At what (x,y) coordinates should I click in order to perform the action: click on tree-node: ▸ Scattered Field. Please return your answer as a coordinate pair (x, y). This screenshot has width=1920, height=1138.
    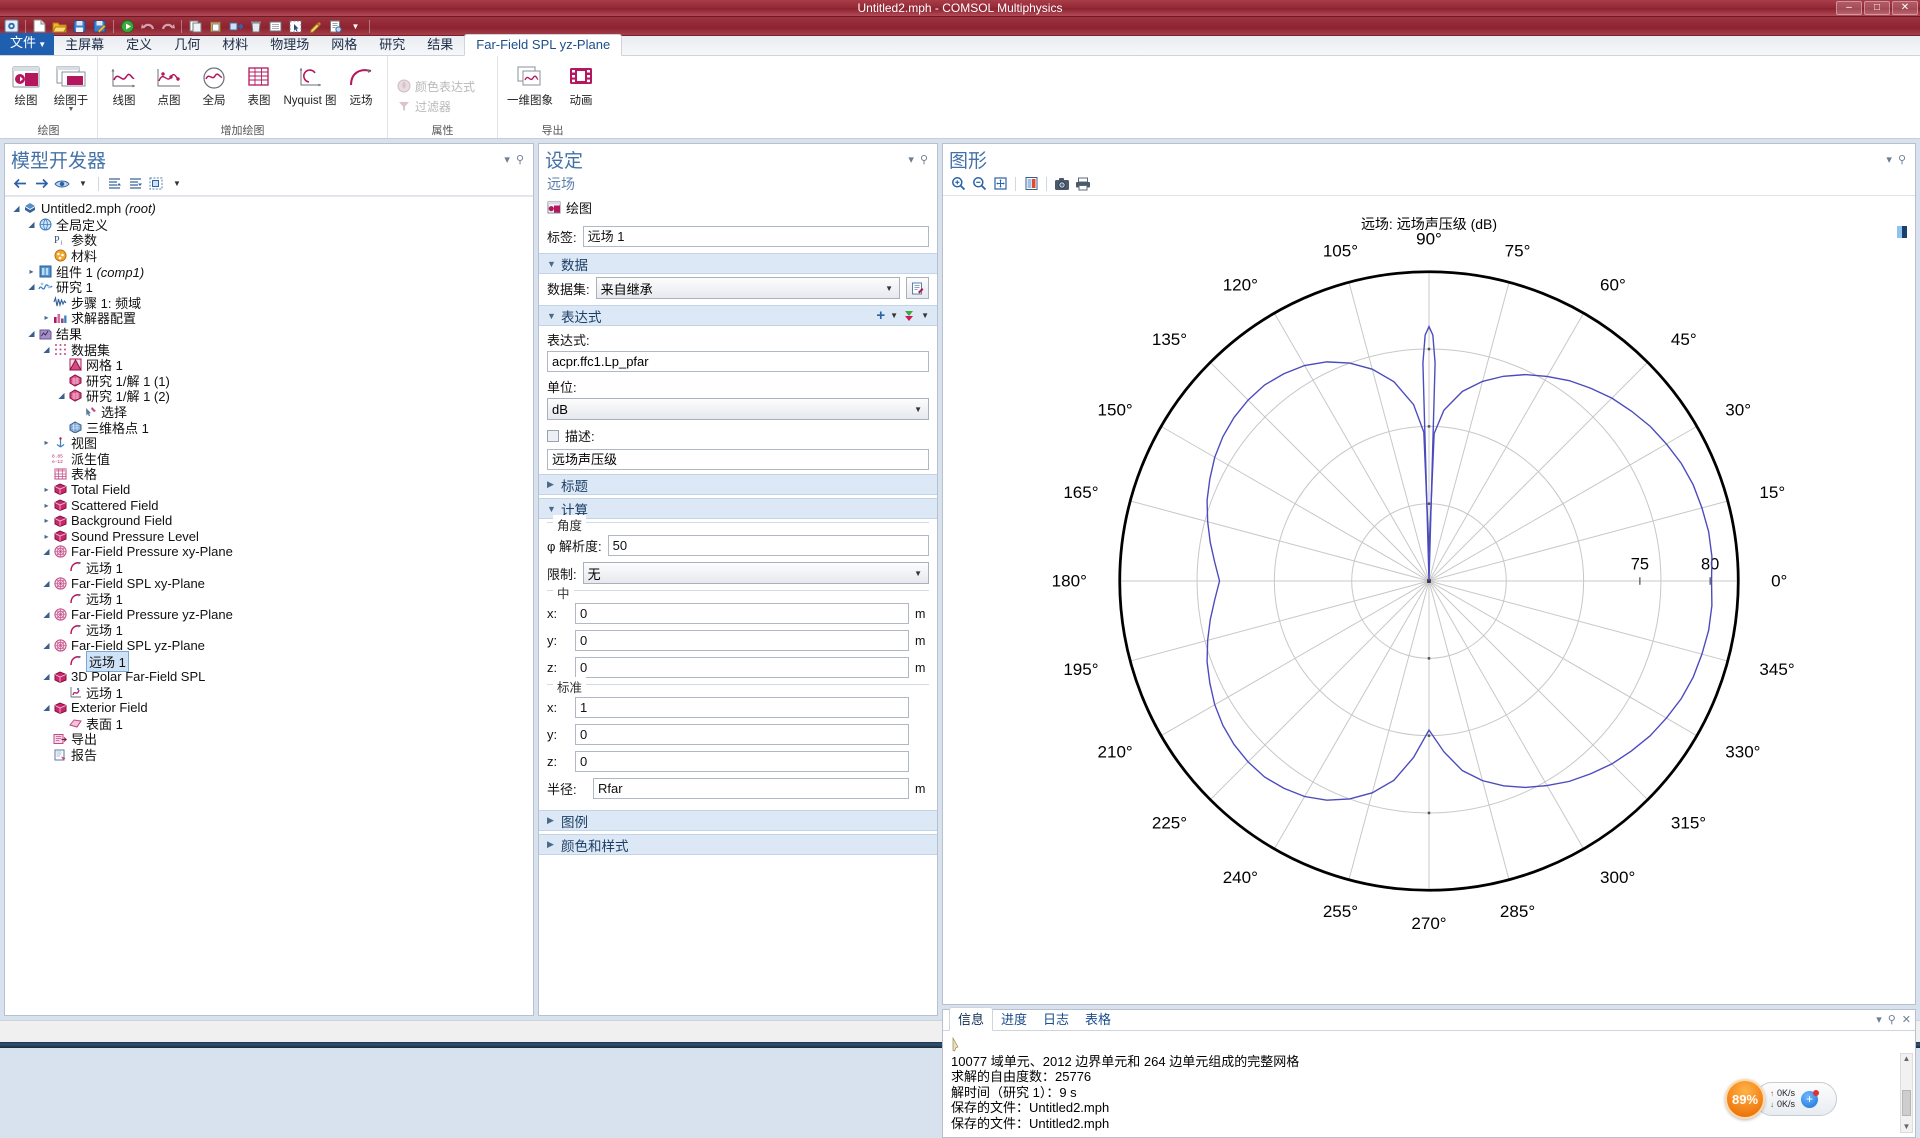
    Looking at the image, I should click on (271, 505).